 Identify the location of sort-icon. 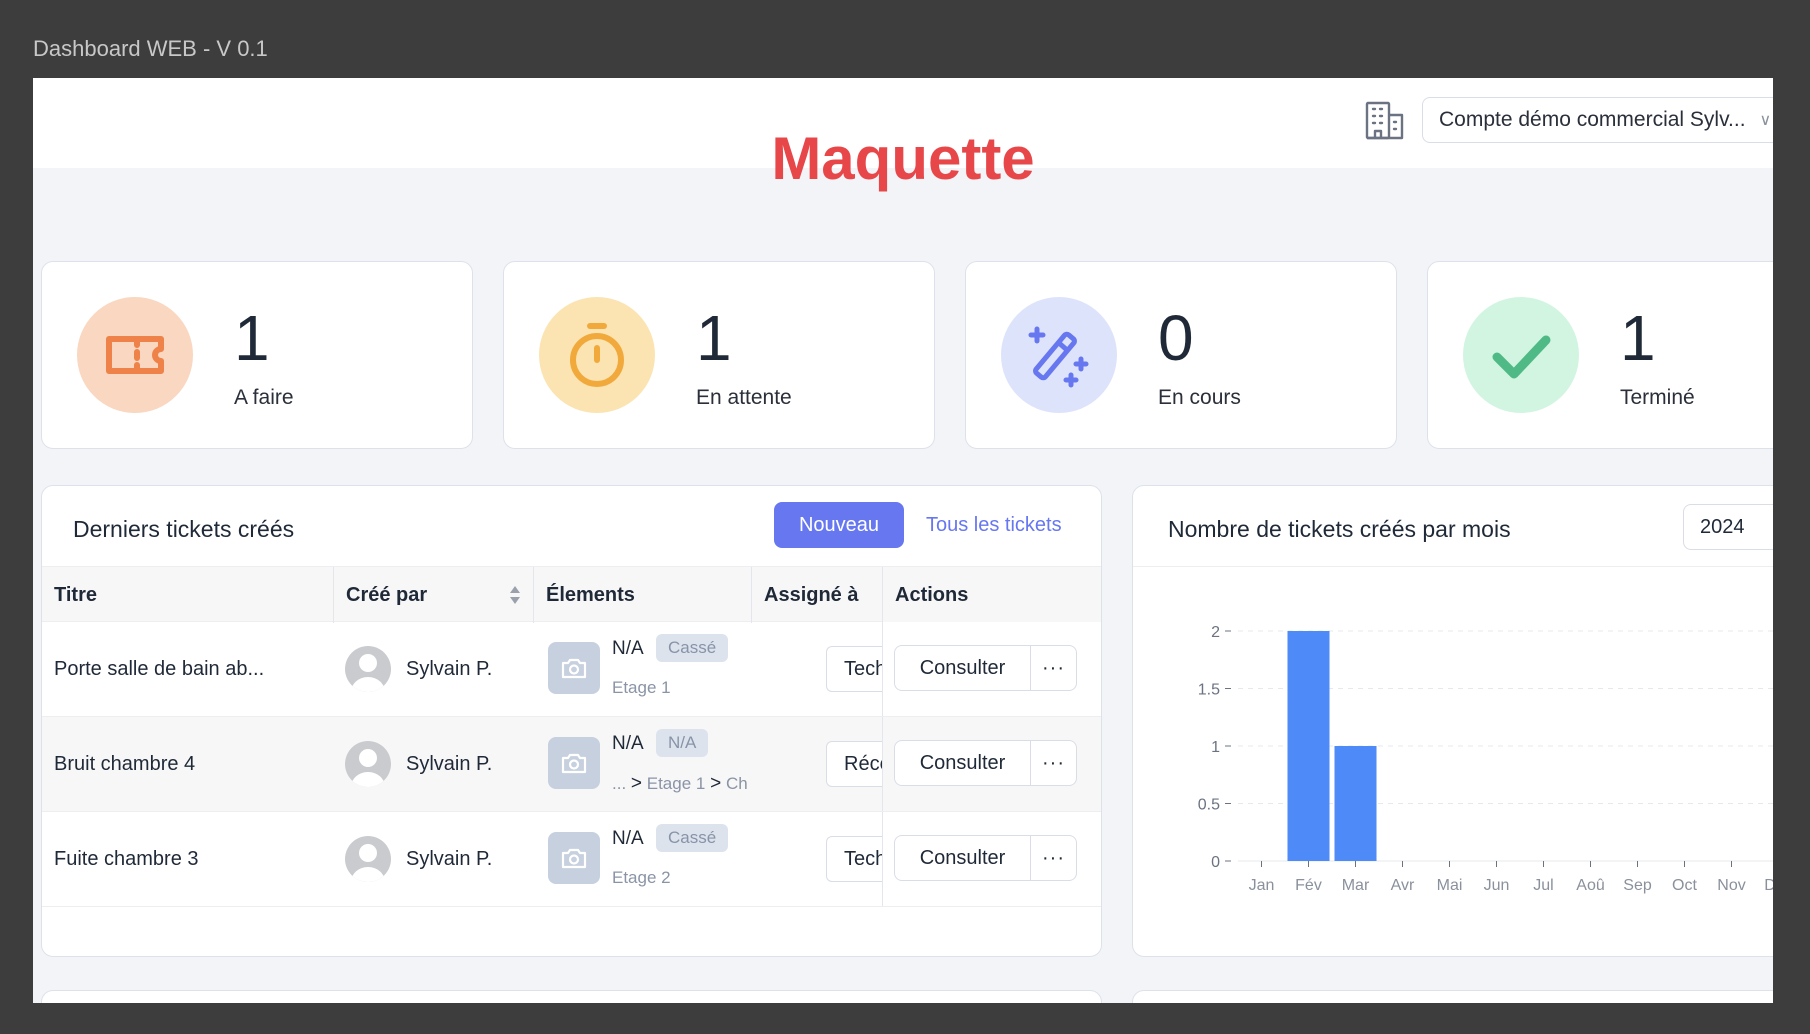
(515, 598).